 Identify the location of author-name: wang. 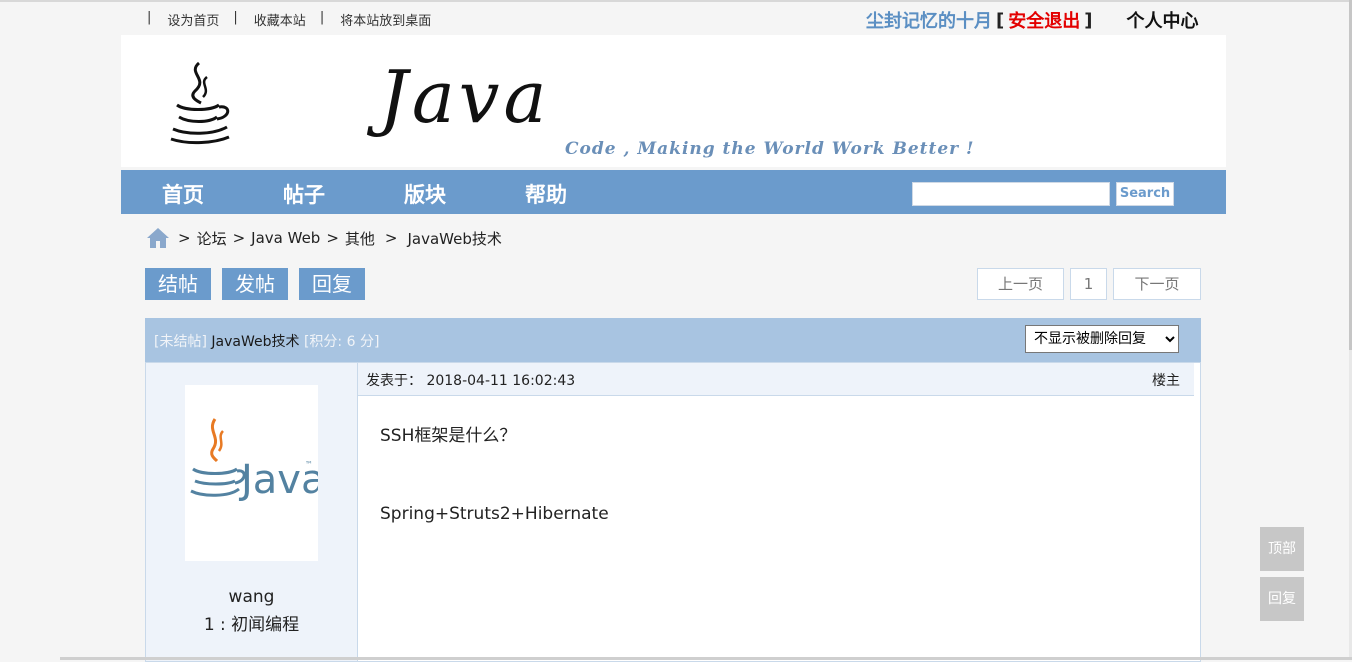
(251, 597).